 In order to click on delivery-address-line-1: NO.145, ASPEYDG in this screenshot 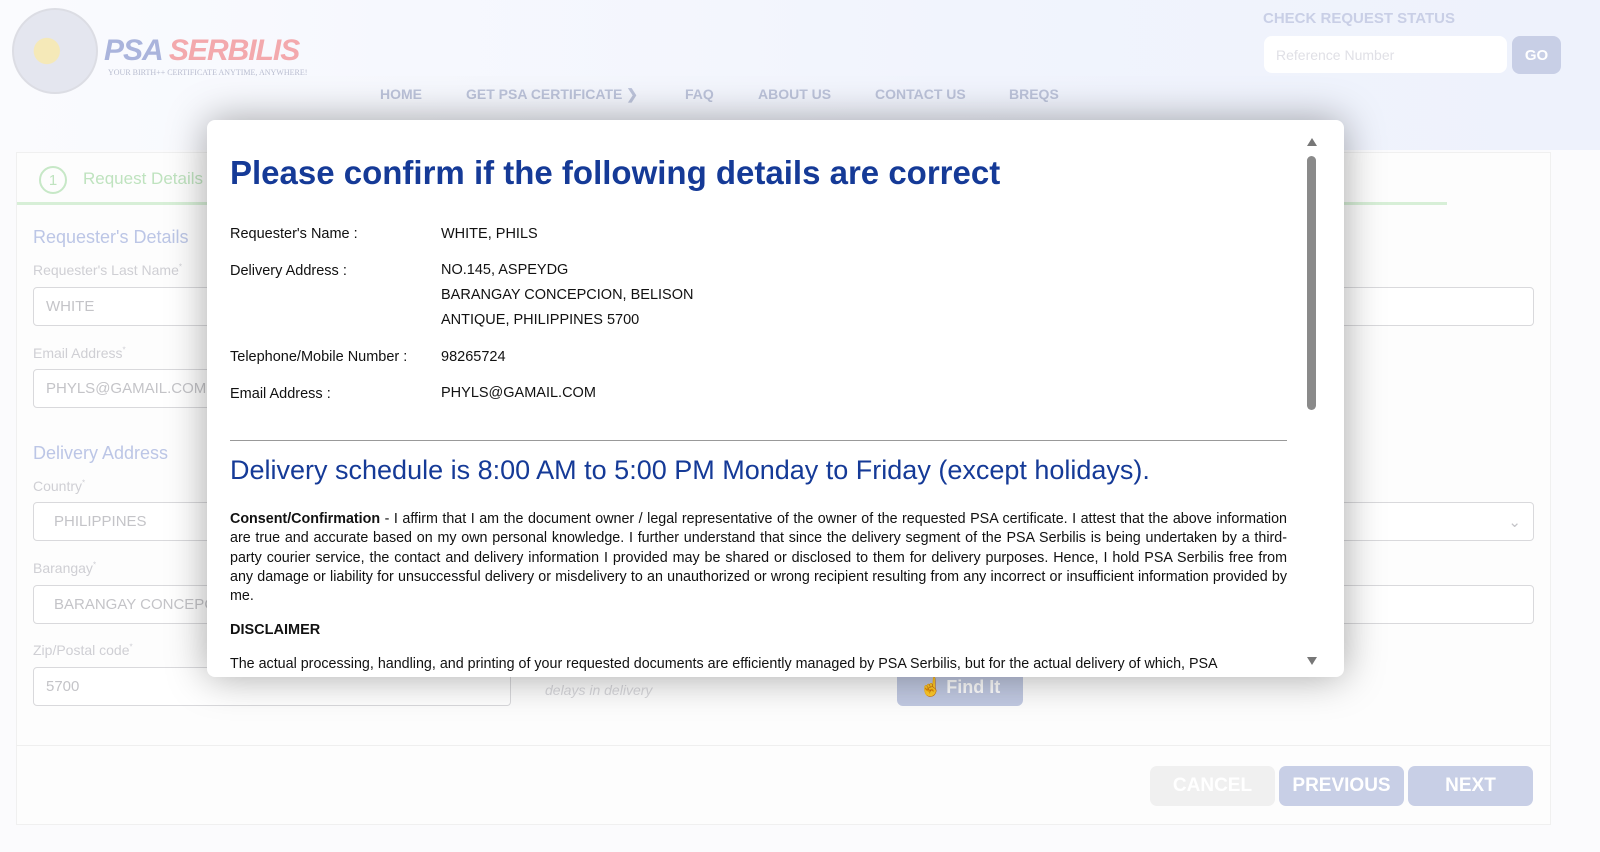, I will do `click(505, 270)`.